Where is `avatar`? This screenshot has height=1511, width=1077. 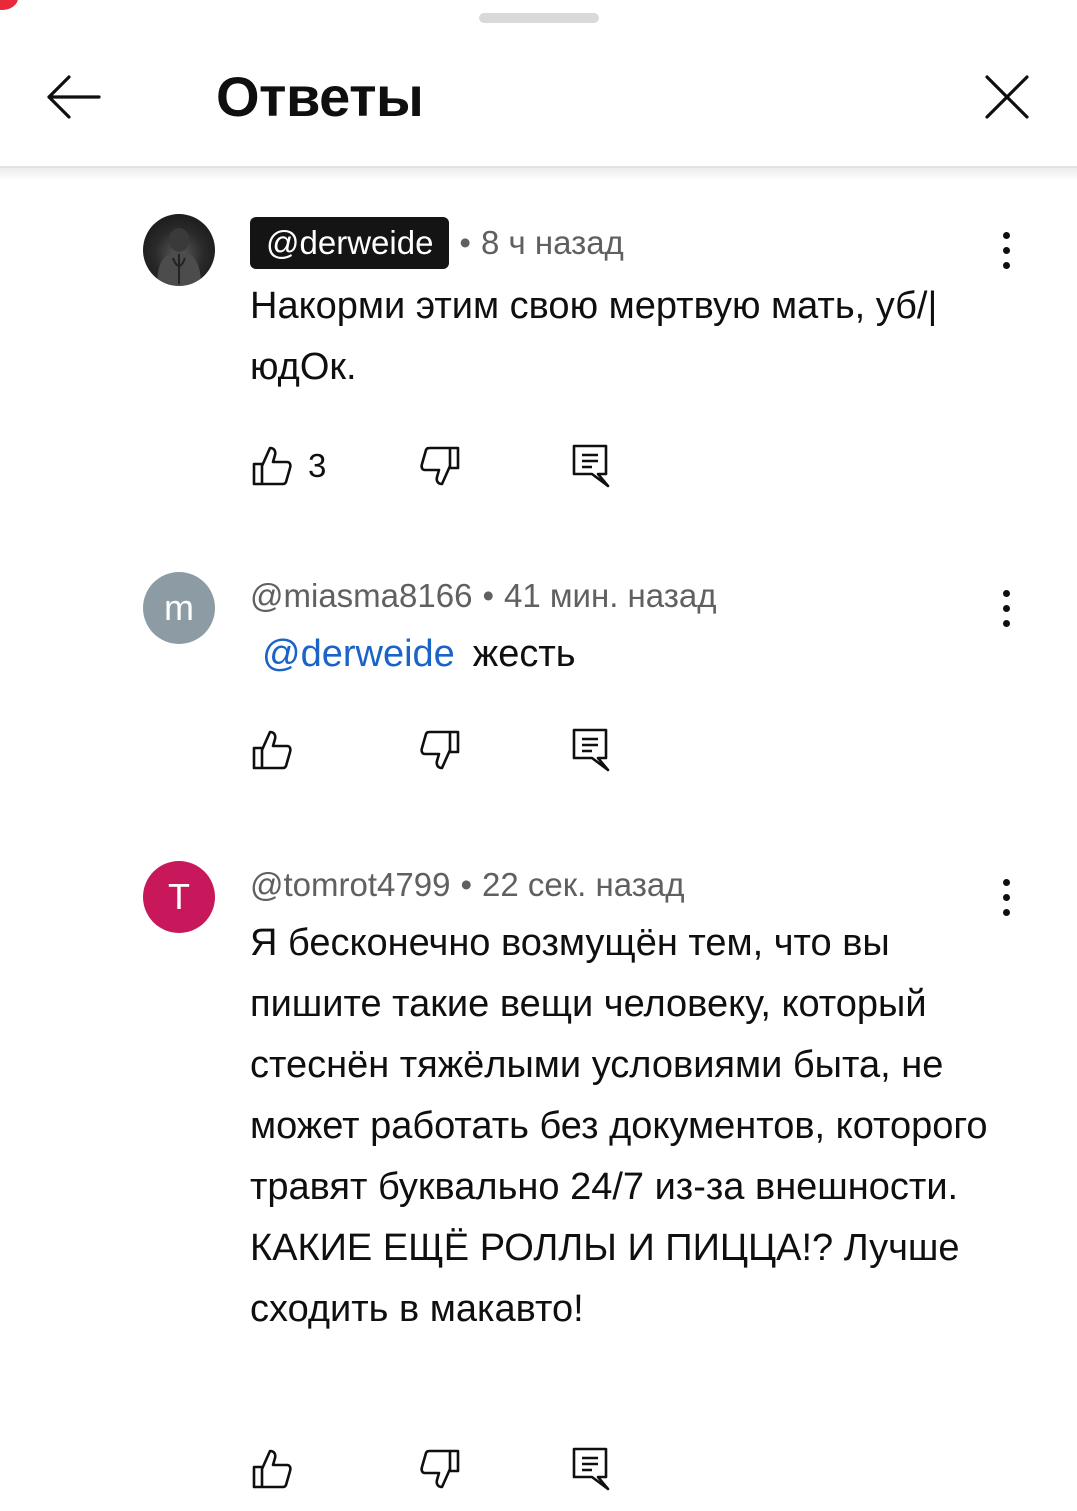 avatar is located at coordinates (179, 250).